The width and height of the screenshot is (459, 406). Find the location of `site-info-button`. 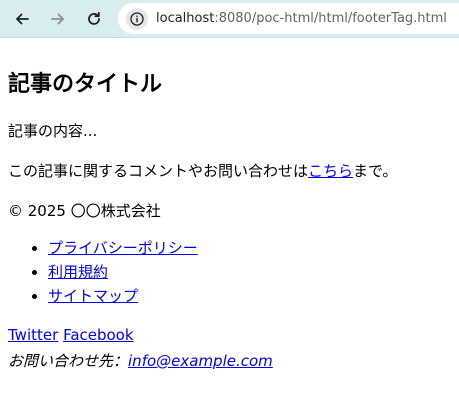

site-info-button is located at coordinates (137, 18).